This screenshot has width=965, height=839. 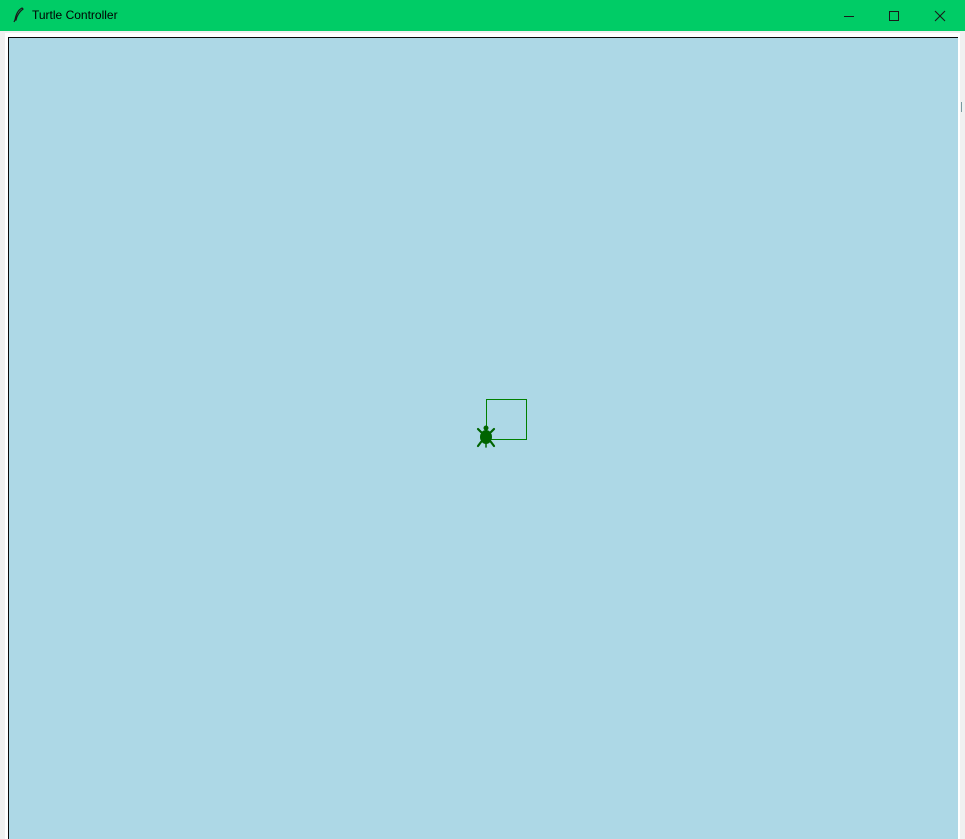 I want to click on scroll-edge, so click(x=963, y=107).